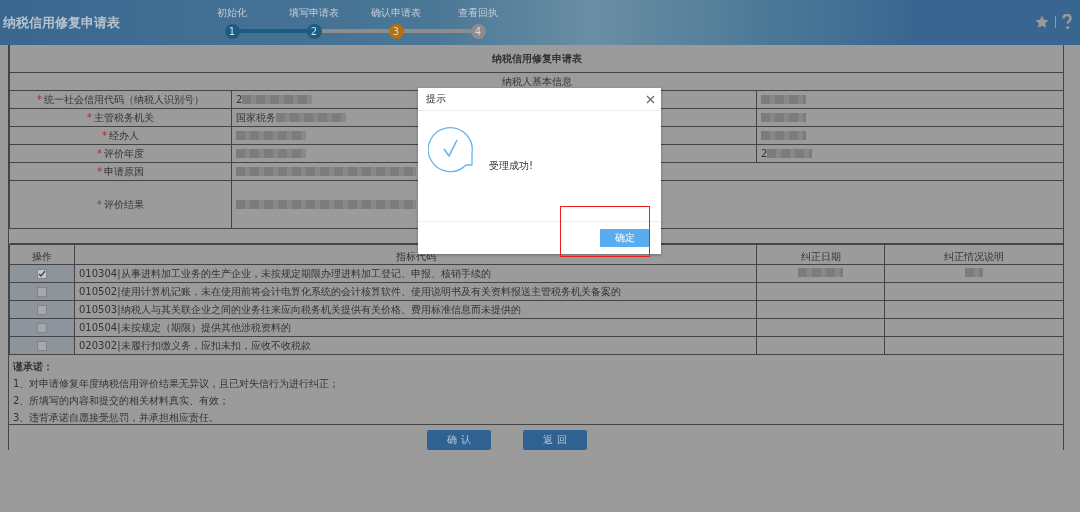 This screenshot has width=1080, height=512. What do you see at coordinates (62, 22) in the screenshot?
I see `page-title: 纳税信用修复申请表` at bounding box center [62, 22].